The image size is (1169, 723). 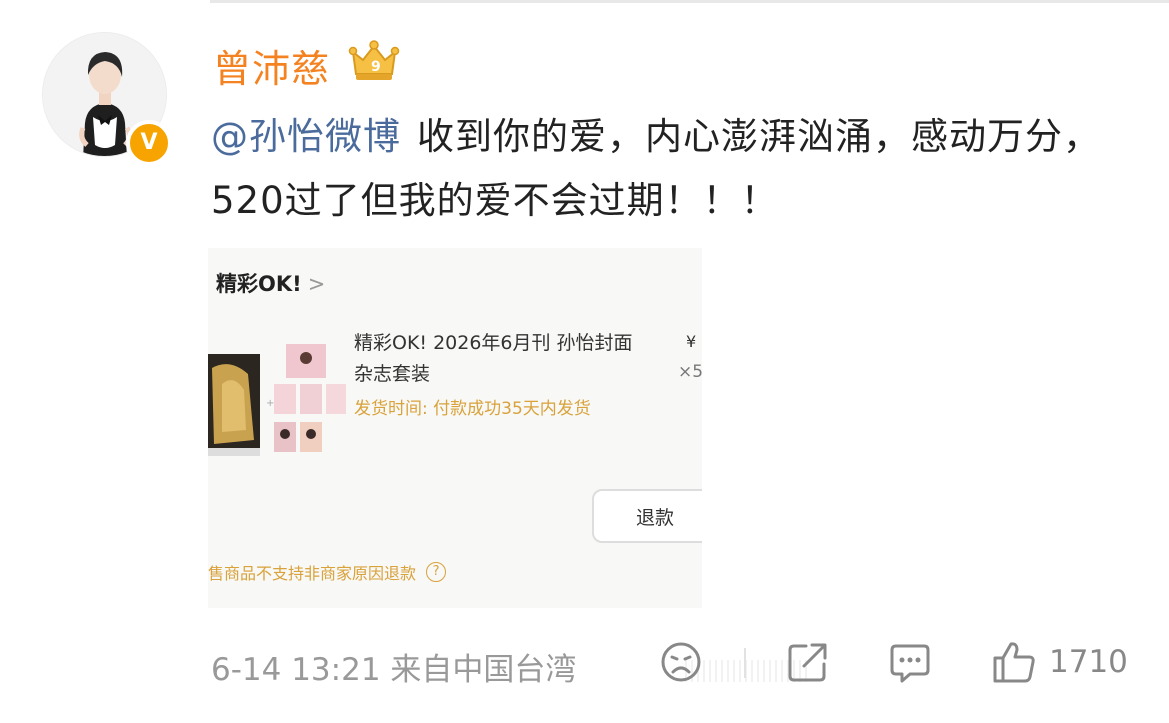 What do you see at coordinates (689, 1) in the screenshot?
I see `top-divider` at bounding box center [689, 1].